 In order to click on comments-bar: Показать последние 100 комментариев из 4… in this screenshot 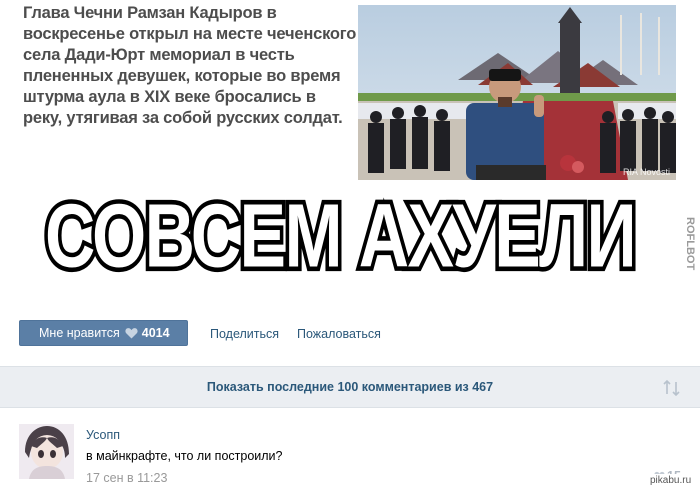, I will do `click(350, 387)`.